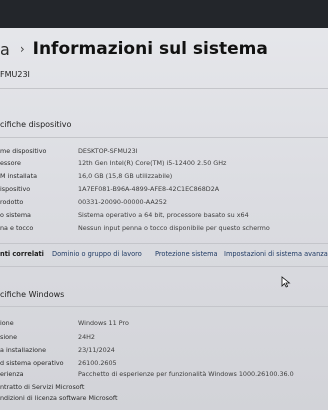  Describe the element at coordinates (15, 189) in the screenshot. I see `spec-label: ispositivo` at that location.